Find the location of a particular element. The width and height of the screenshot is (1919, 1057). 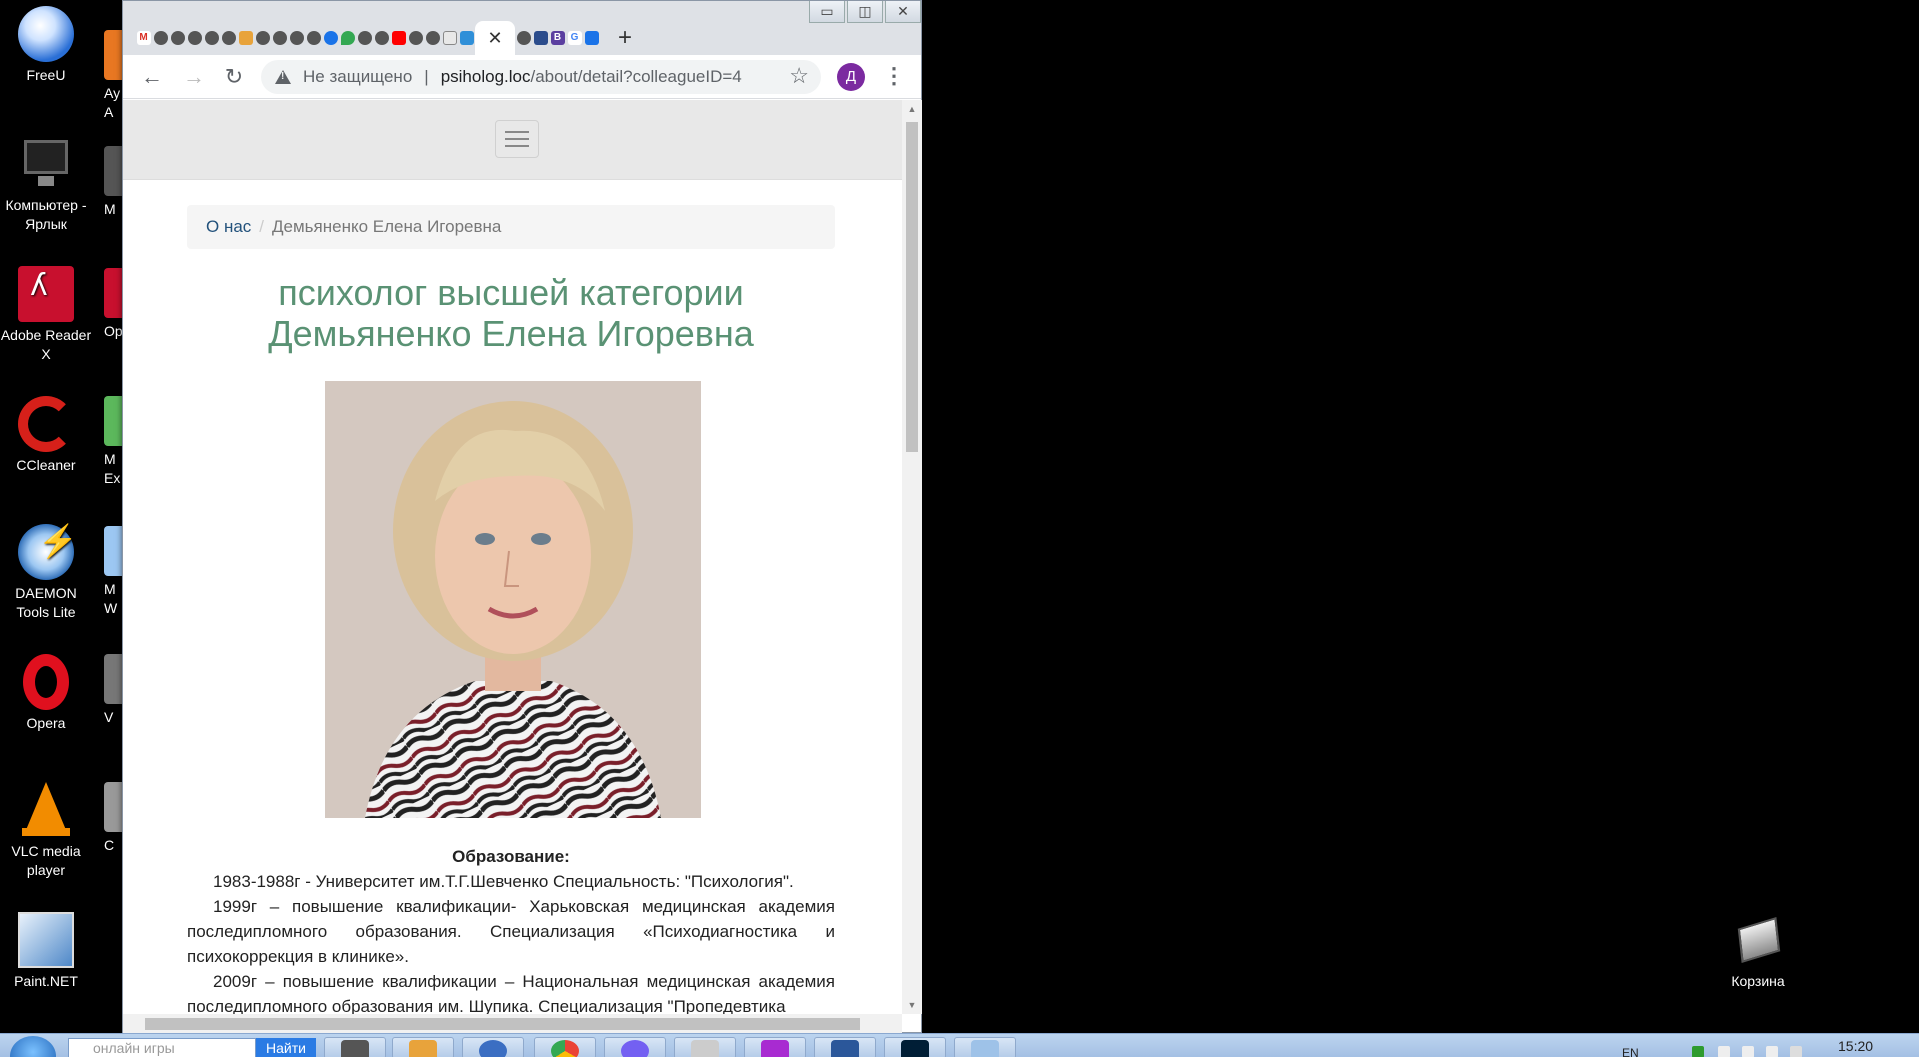

tab: G is located at coordinates (574, 38).